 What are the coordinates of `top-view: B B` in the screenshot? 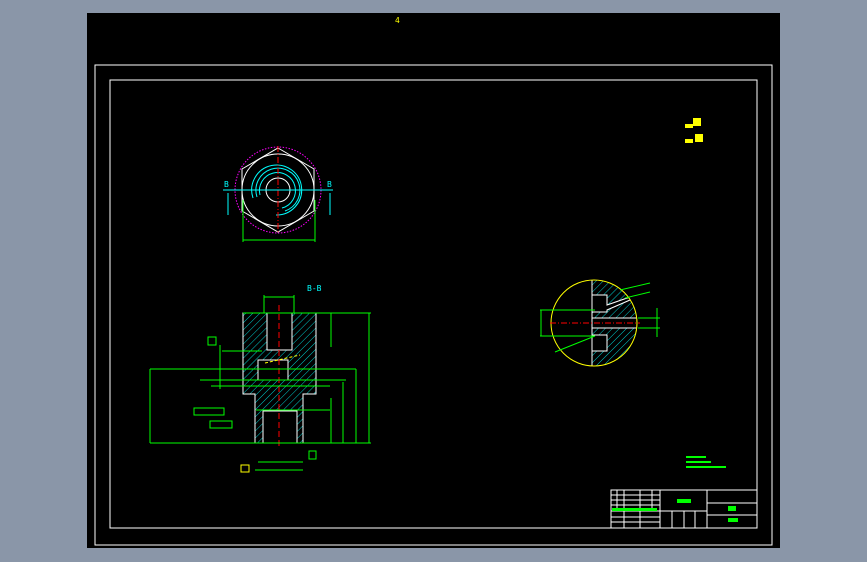 It's located at (278, 194).